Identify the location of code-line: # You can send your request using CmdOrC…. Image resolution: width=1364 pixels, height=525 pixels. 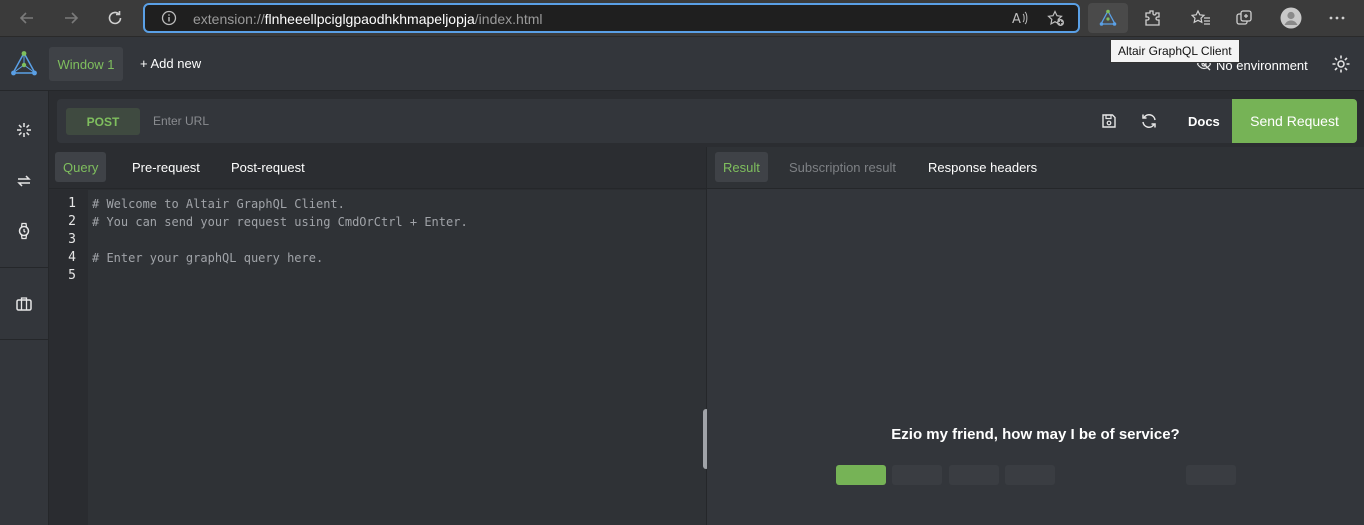
(280, 222).